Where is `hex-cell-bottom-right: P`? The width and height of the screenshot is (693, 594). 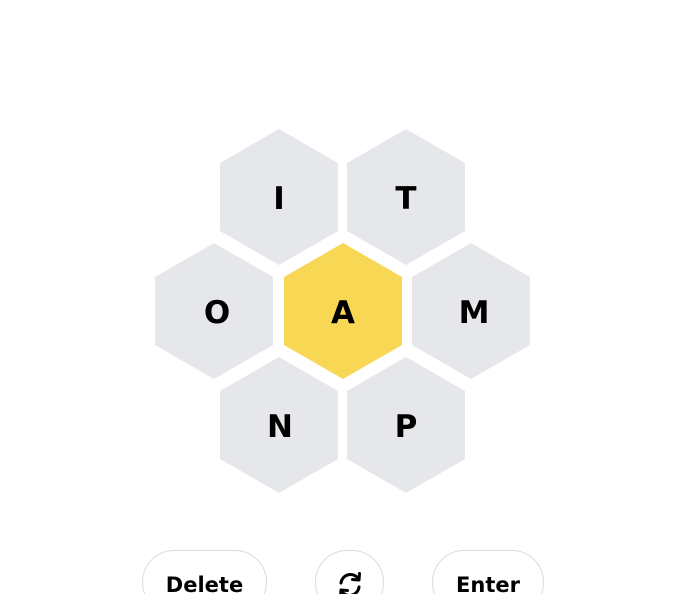
hex-cell-bottom-right: P is located at coordinates (406, 425).